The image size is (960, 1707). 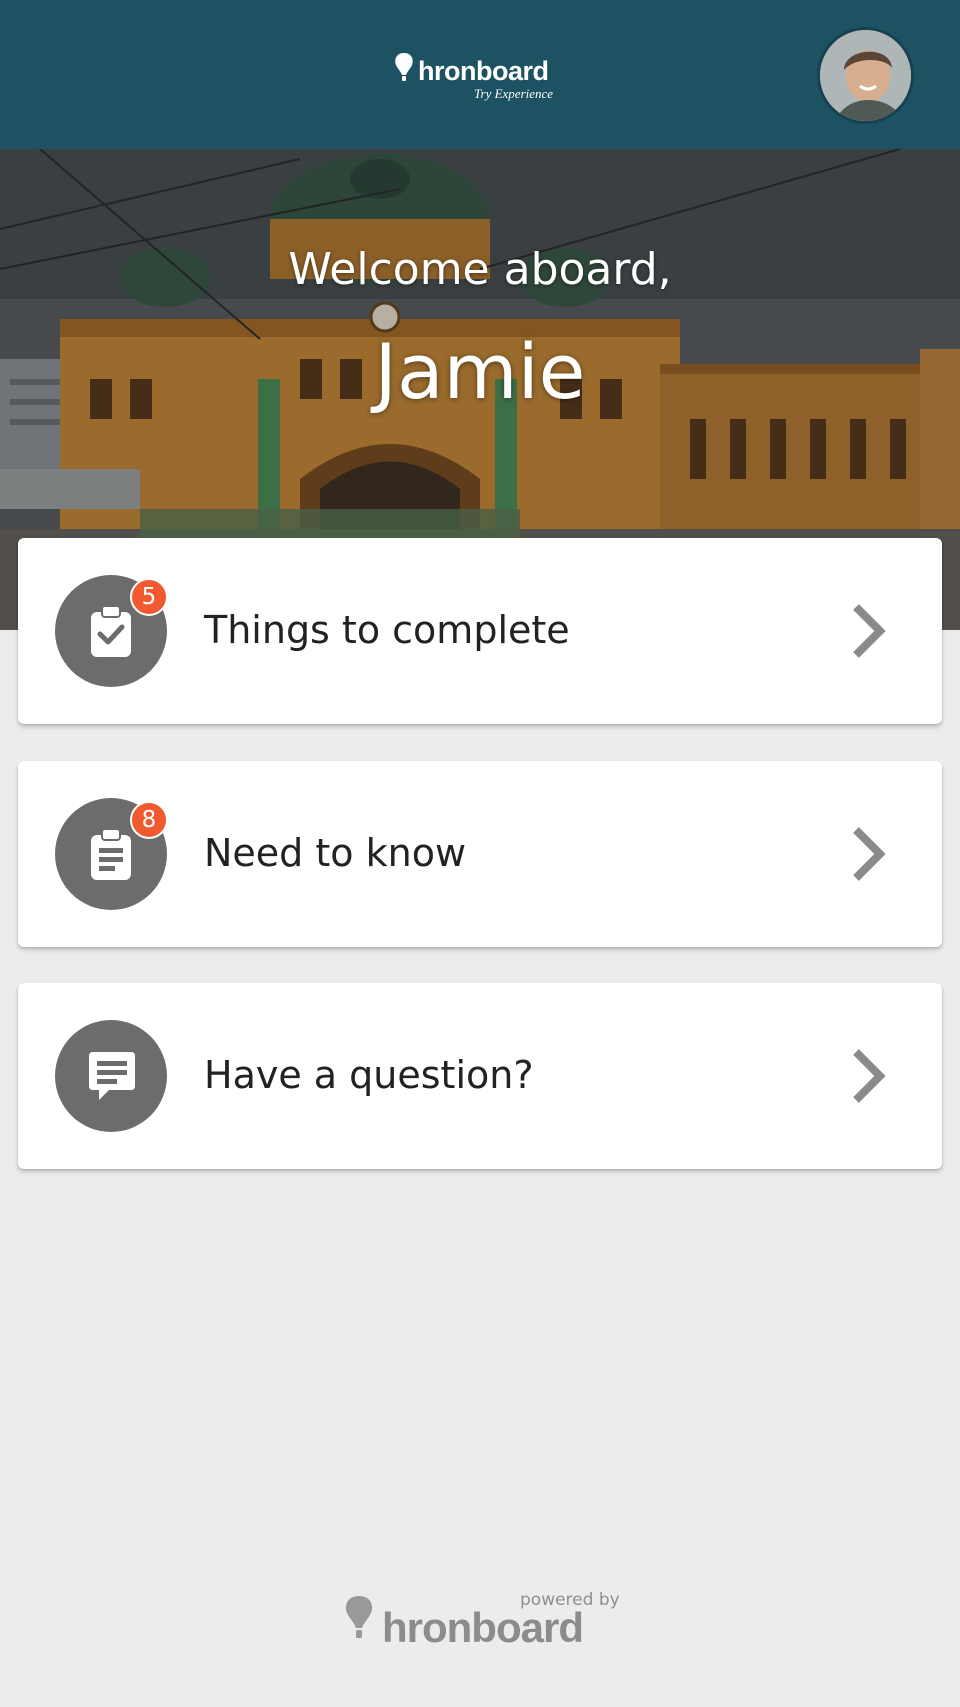 What do you see at coordinates (480, 371) in the screenshot?
I see `user-name: Jamie` at bounding box center [480, 371].